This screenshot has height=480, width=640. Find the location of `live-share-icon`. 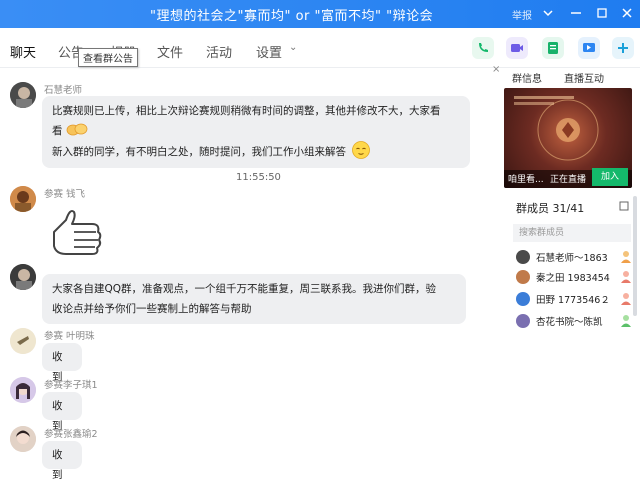

live-share-icon is located at coordinates (589, 48).